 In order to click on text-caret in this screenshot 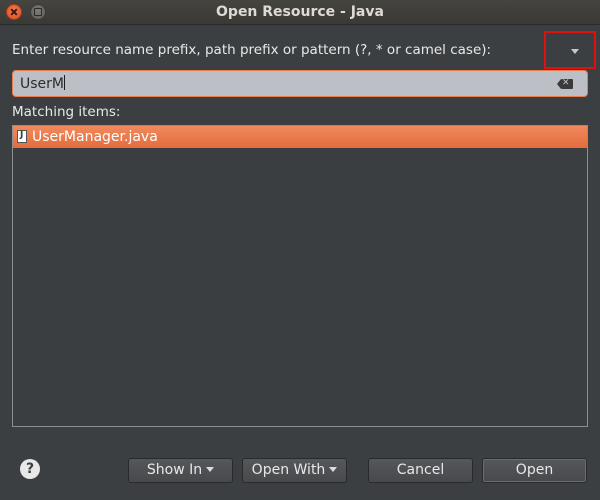, I will do `click(64, 82)`.